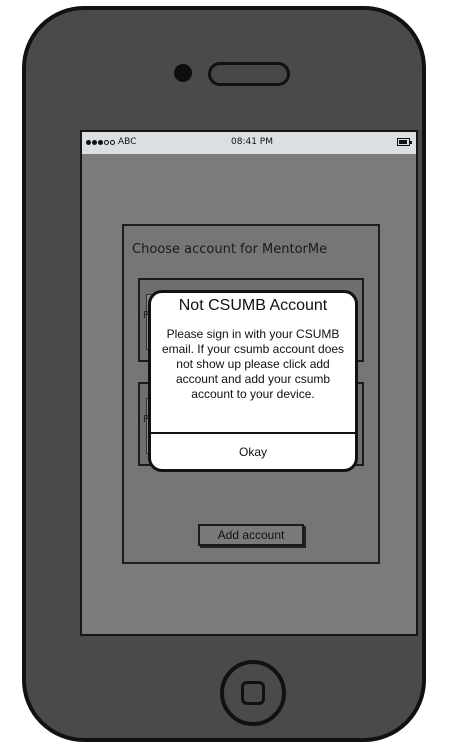  What do you see at coordinates (183, 73) in the screenshot?
I see `camera-icon` at bounding box center [183, 73].